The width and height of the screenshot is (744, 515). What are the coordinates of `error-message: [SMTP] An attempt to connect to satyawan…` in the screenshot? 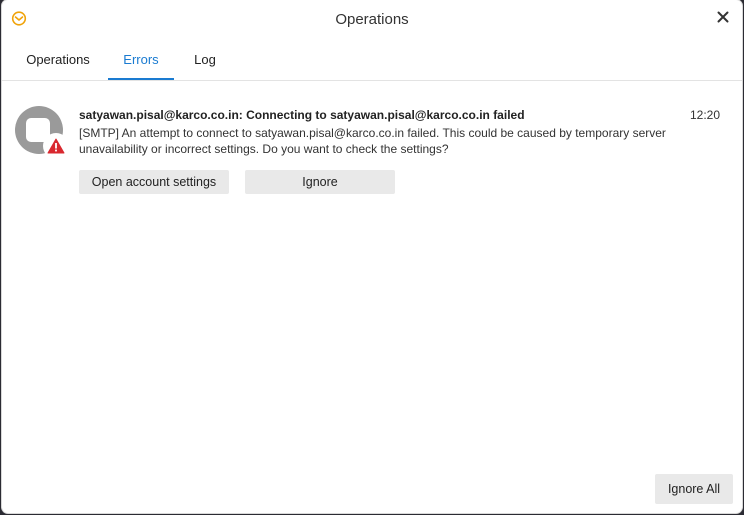 It's located at (372, 141).